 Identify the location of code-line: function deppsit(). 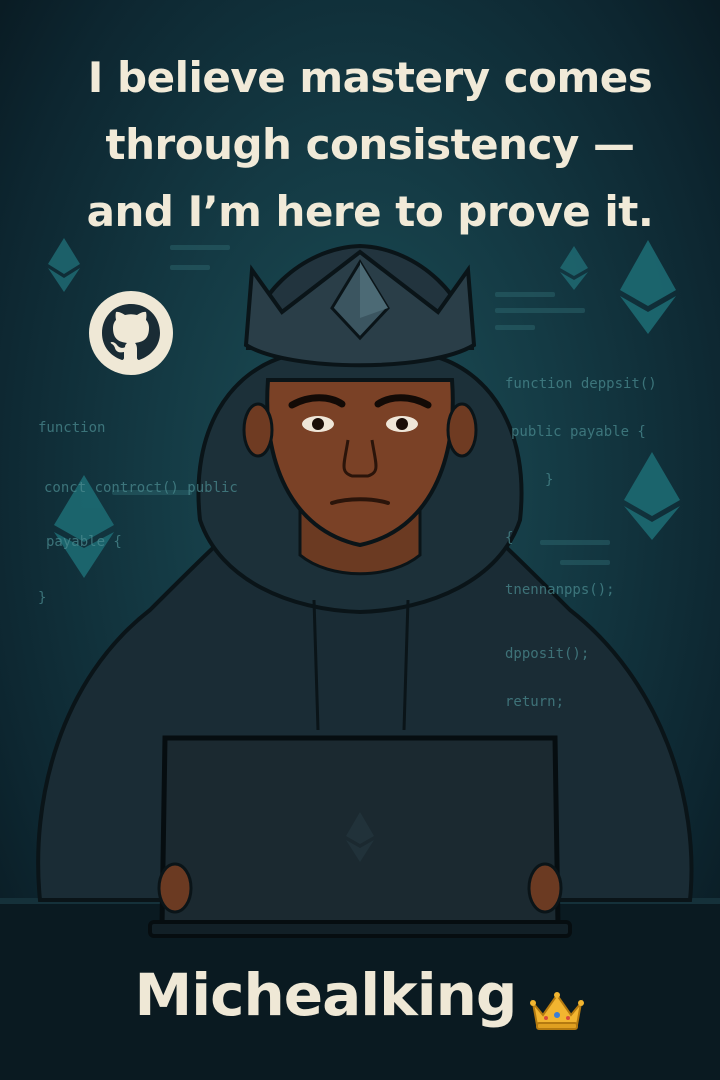
(581, 384).